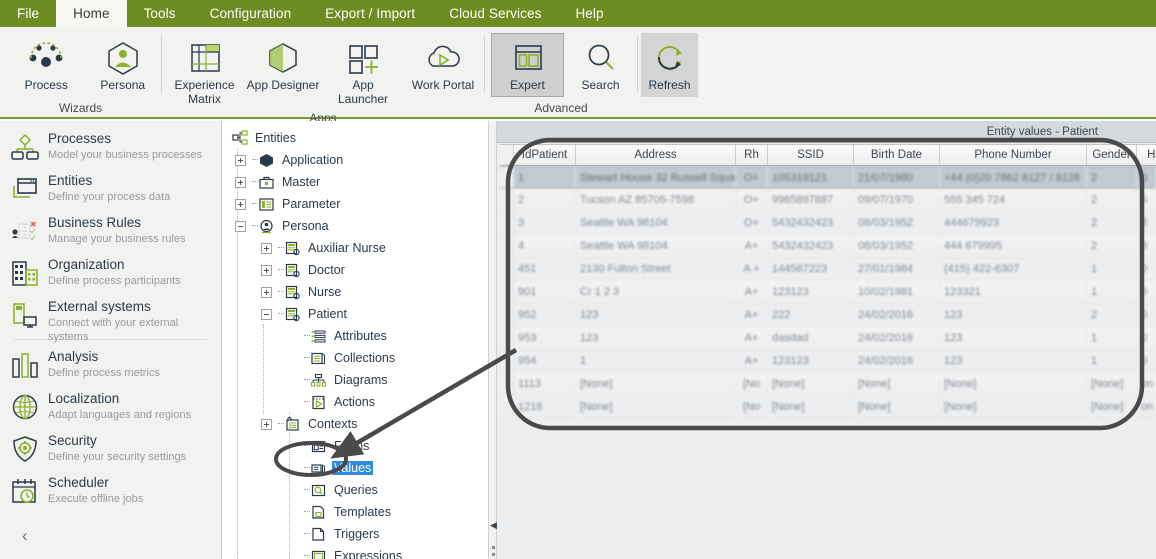 The height and width of the screenshot is (559, 1156). I want to click on sidebar-item-security: Security Define your security settings, so click(110, 449).